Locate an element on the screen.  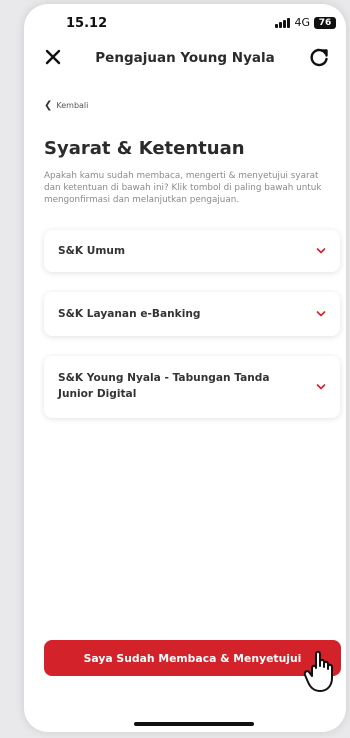
app-header: Pengajuan Young Nyala is located at coordinates (185, 58).